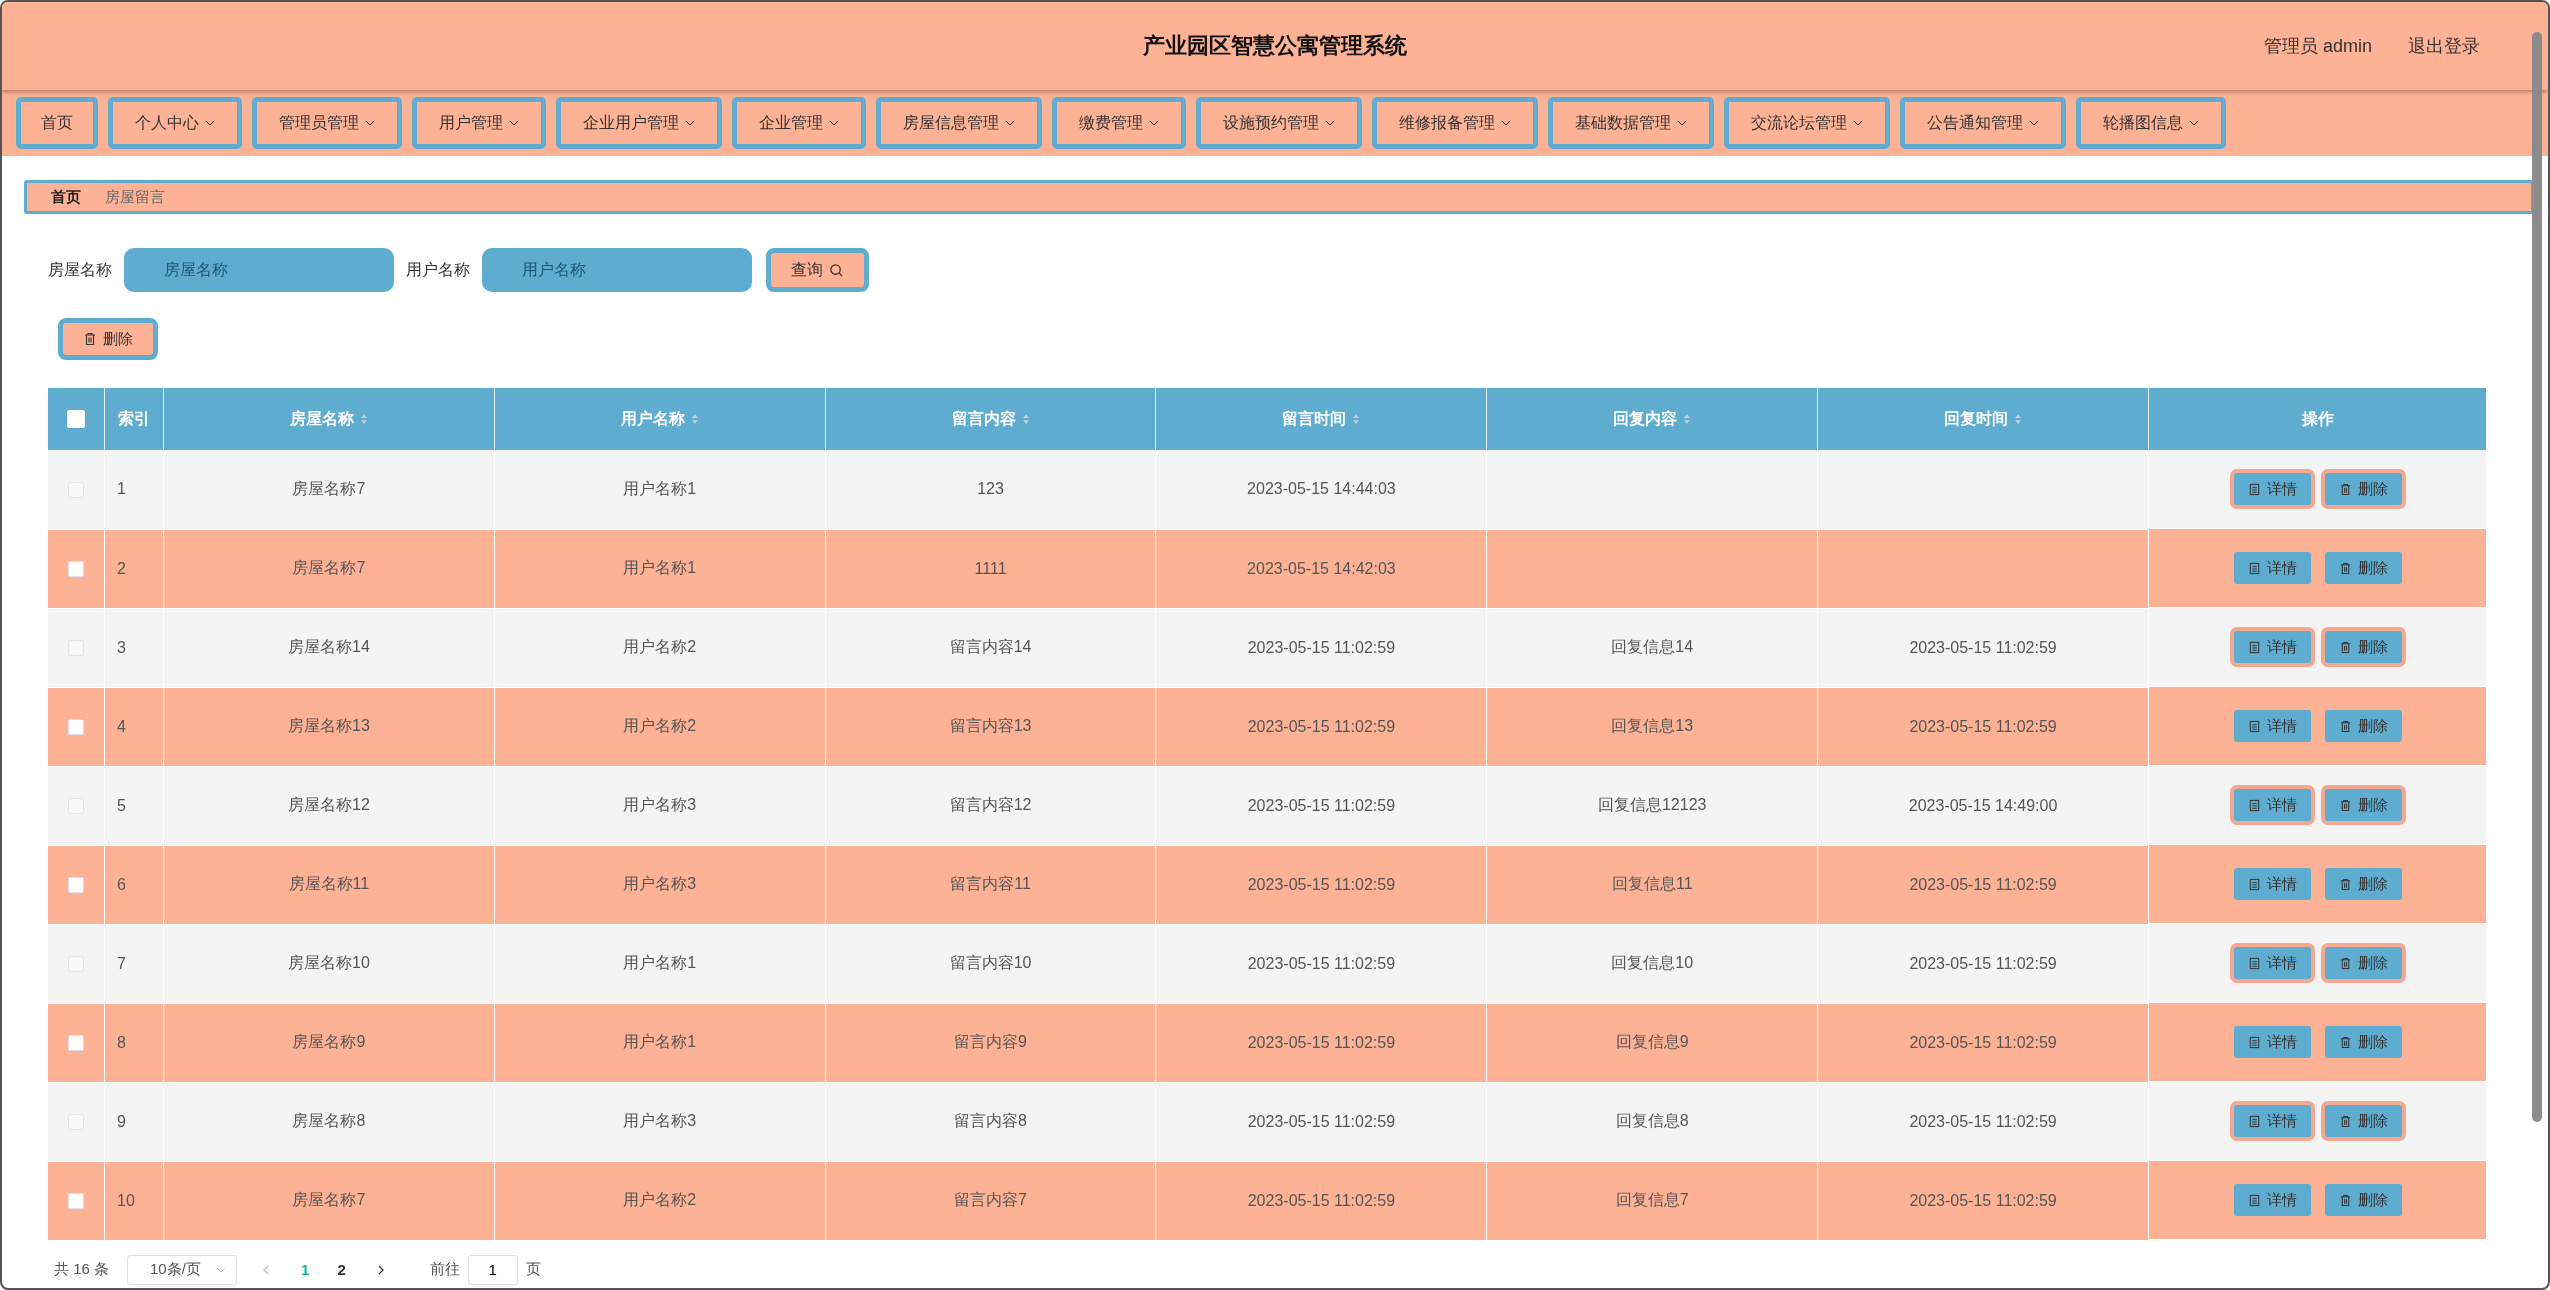  I want to click on table-cell: 用户名称2, so click(660, 725).